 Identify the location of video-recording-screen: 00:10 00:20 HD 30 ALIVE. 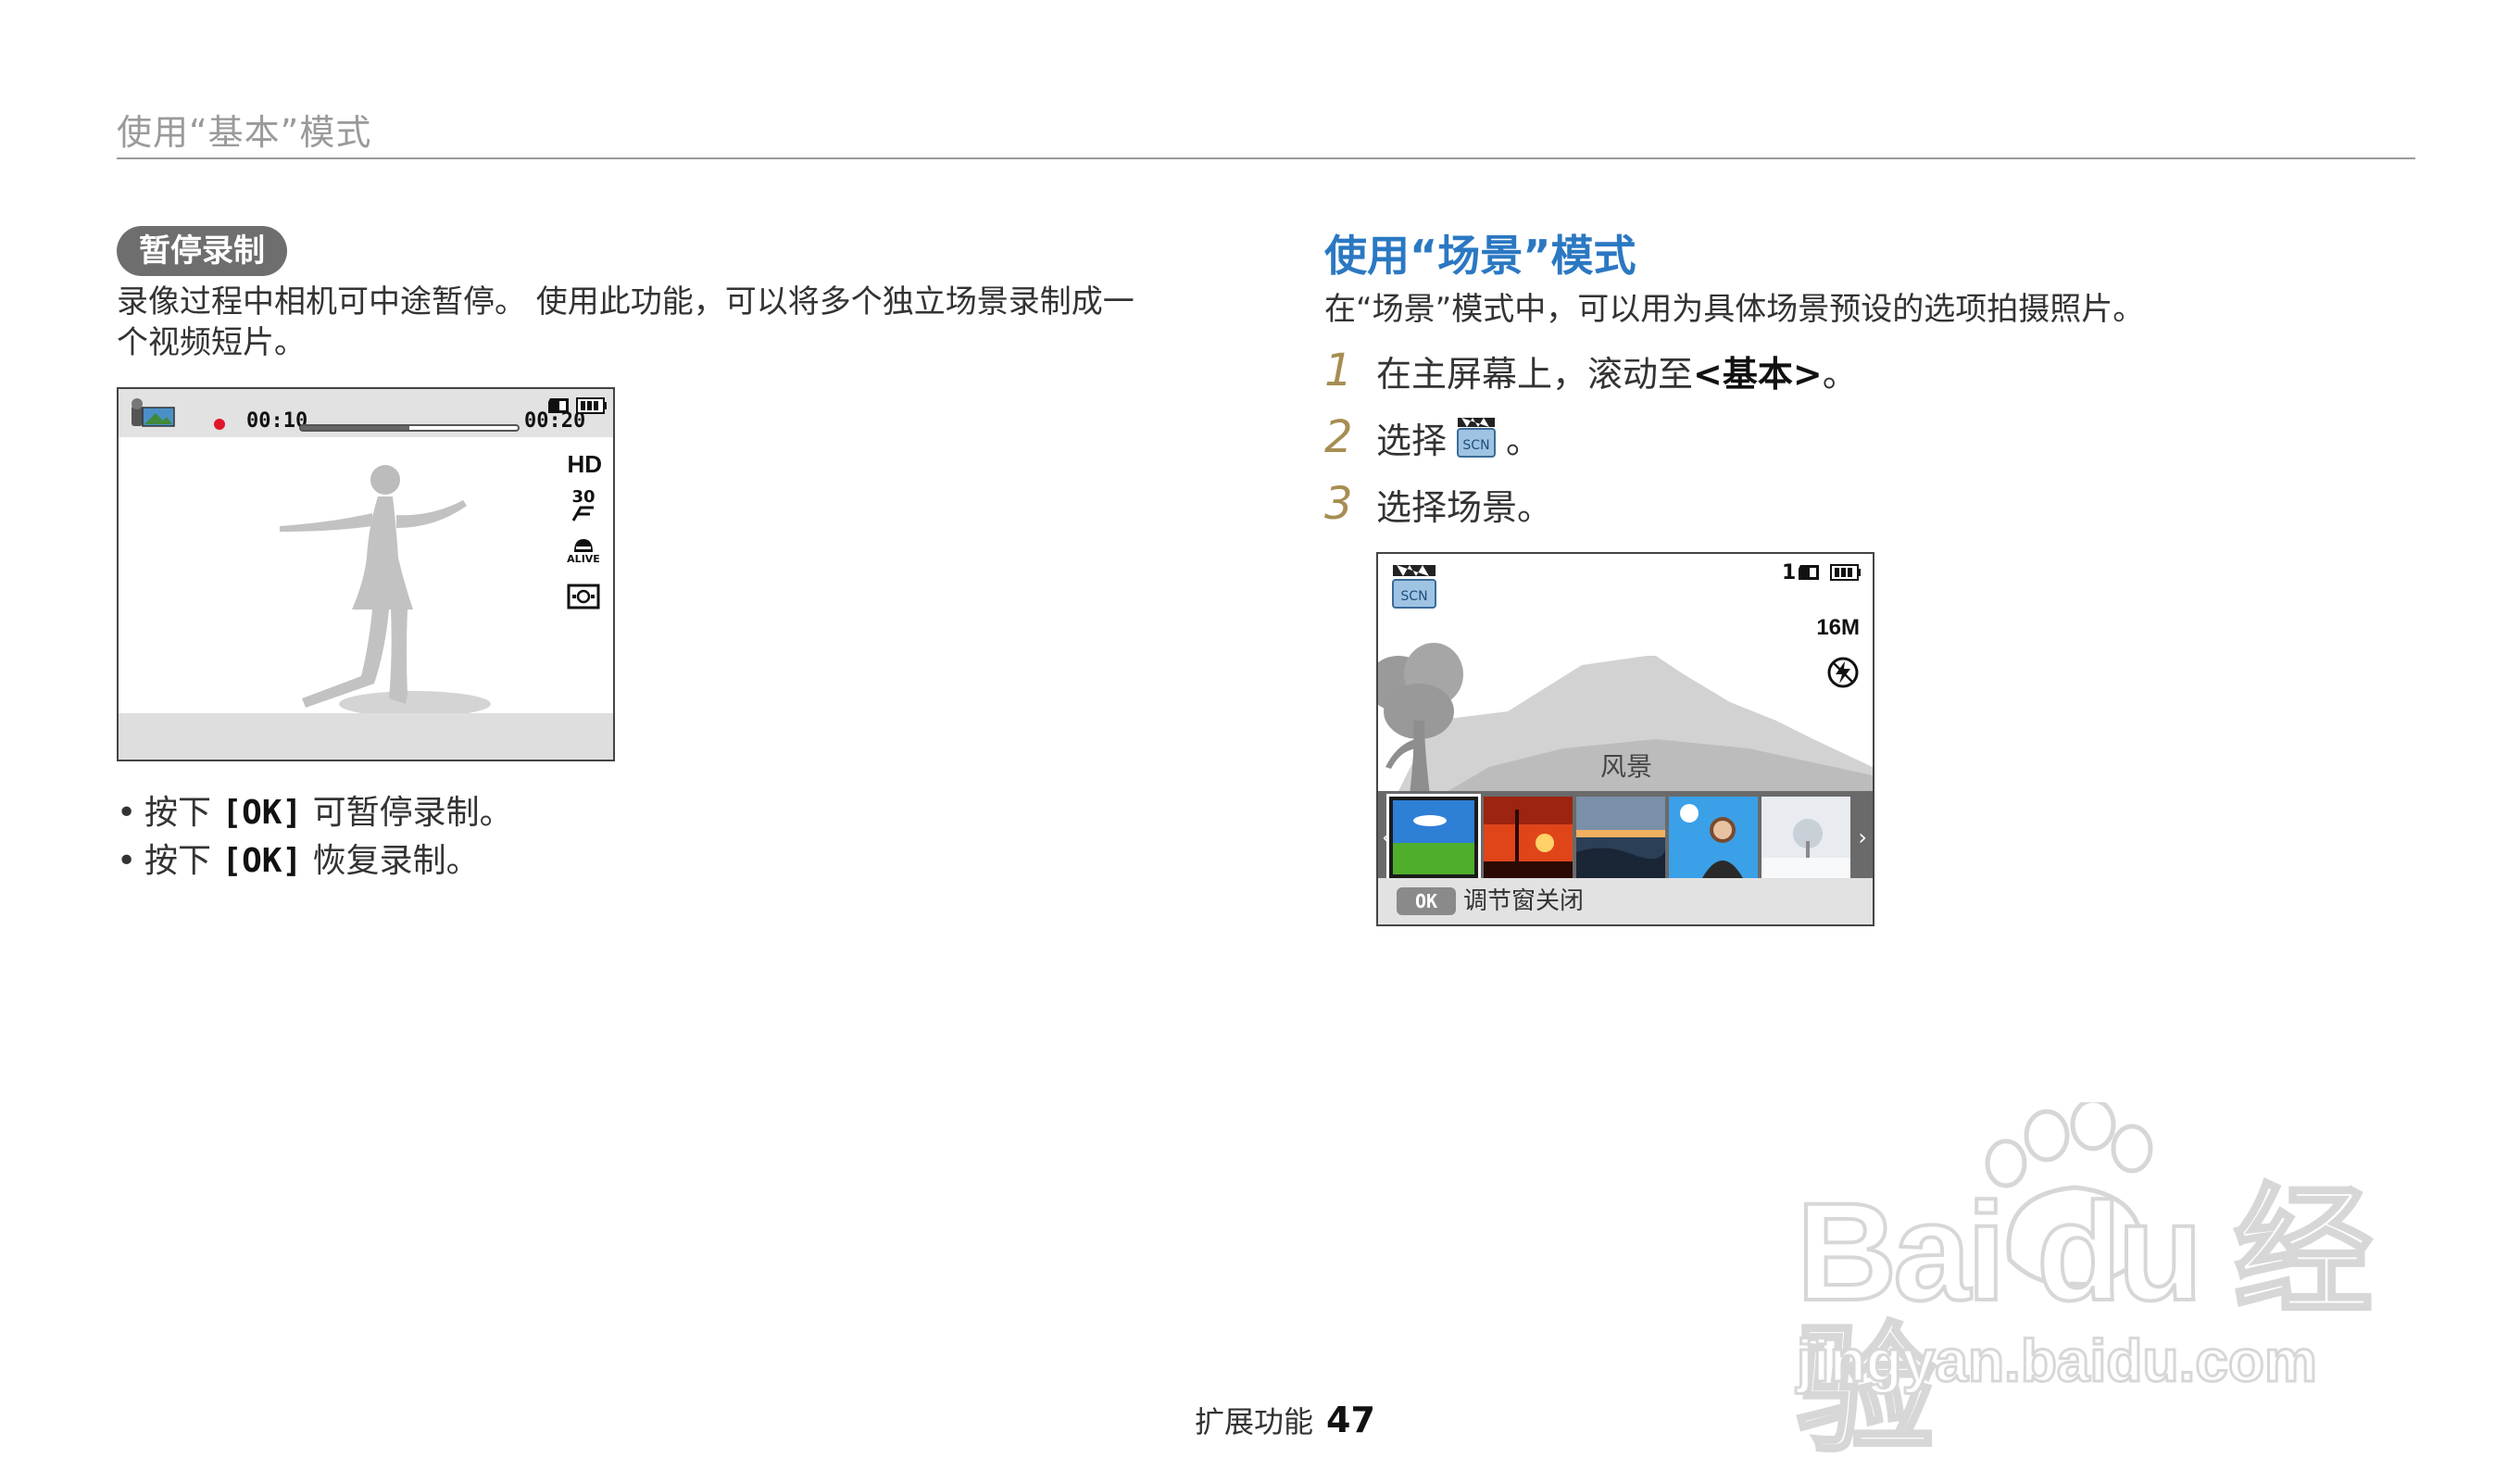
(366, 574).